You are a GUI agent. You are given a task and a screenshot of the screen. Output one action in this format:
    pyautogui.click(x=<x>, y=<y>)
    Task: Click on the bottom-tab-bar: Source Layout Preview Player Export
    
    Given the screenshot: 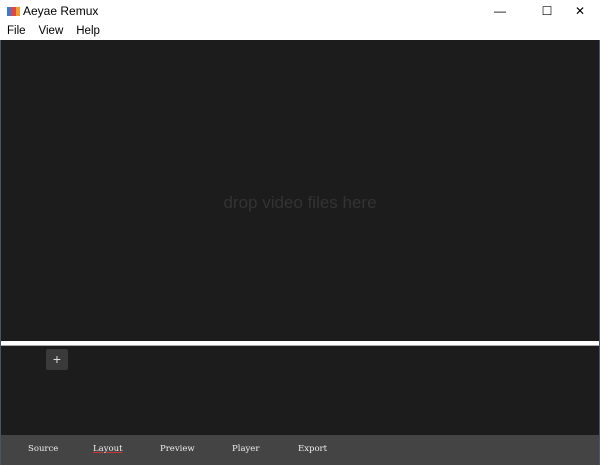 What is the action you would take?
    pyautogui.click(x=300, y=450)
    